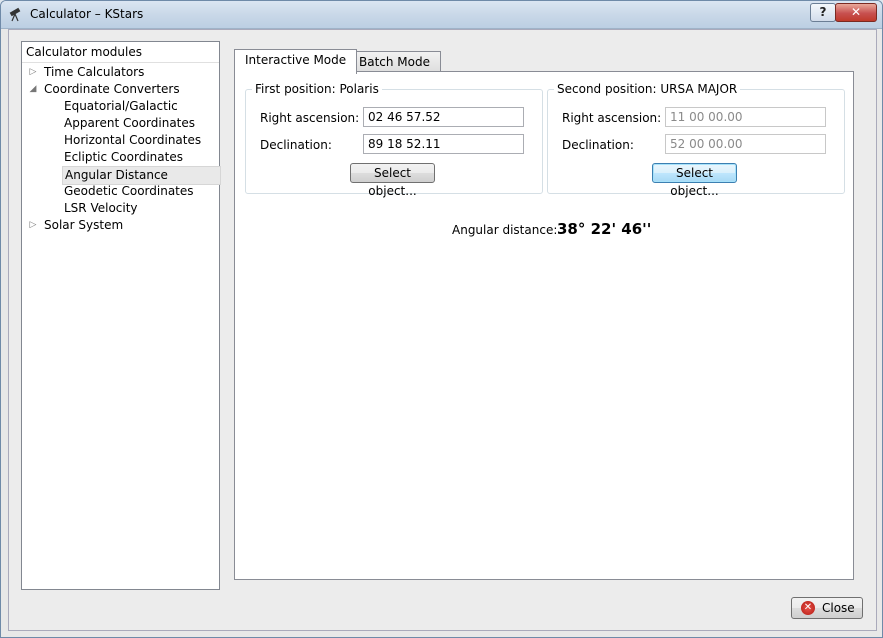 The width and height of the screenshot is (883, 638). I want to click on angular-distance-label: Angular distance:, so click(505, 230).